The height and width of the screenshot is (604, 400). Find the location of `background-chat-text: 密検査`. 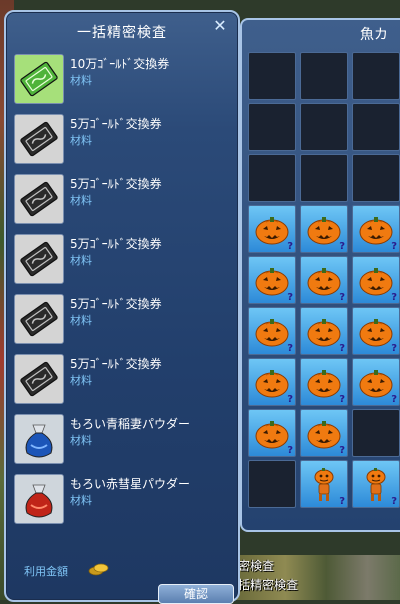

background-chat-text: 密検査 is located at coordinates (256, 566).